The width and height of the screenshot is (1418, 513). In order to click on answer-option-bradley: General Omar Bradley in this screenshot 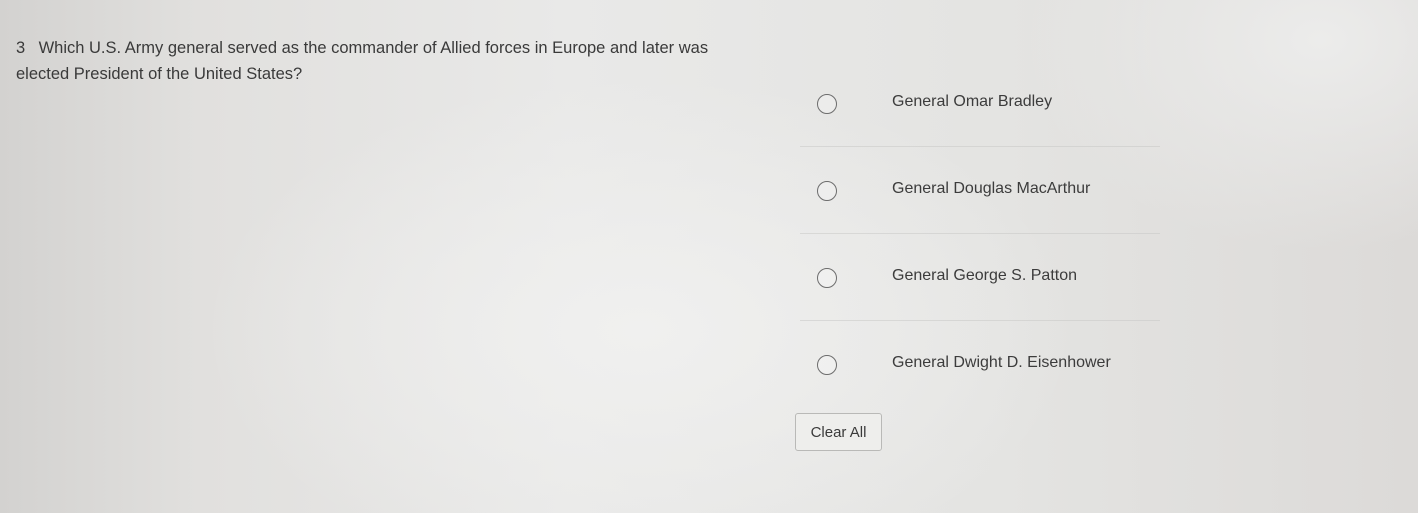, I will do `click(980, 103)`.